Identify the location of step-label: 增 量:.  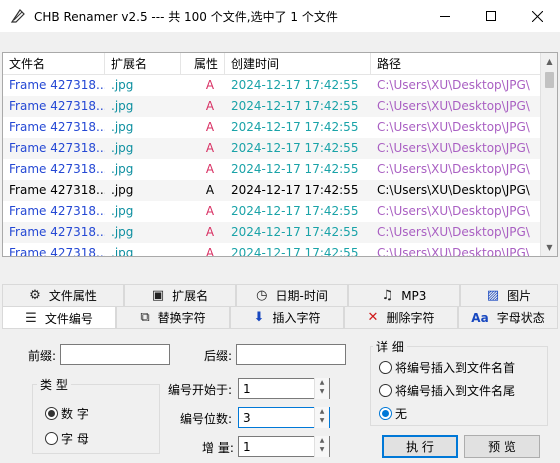
(218, 448).